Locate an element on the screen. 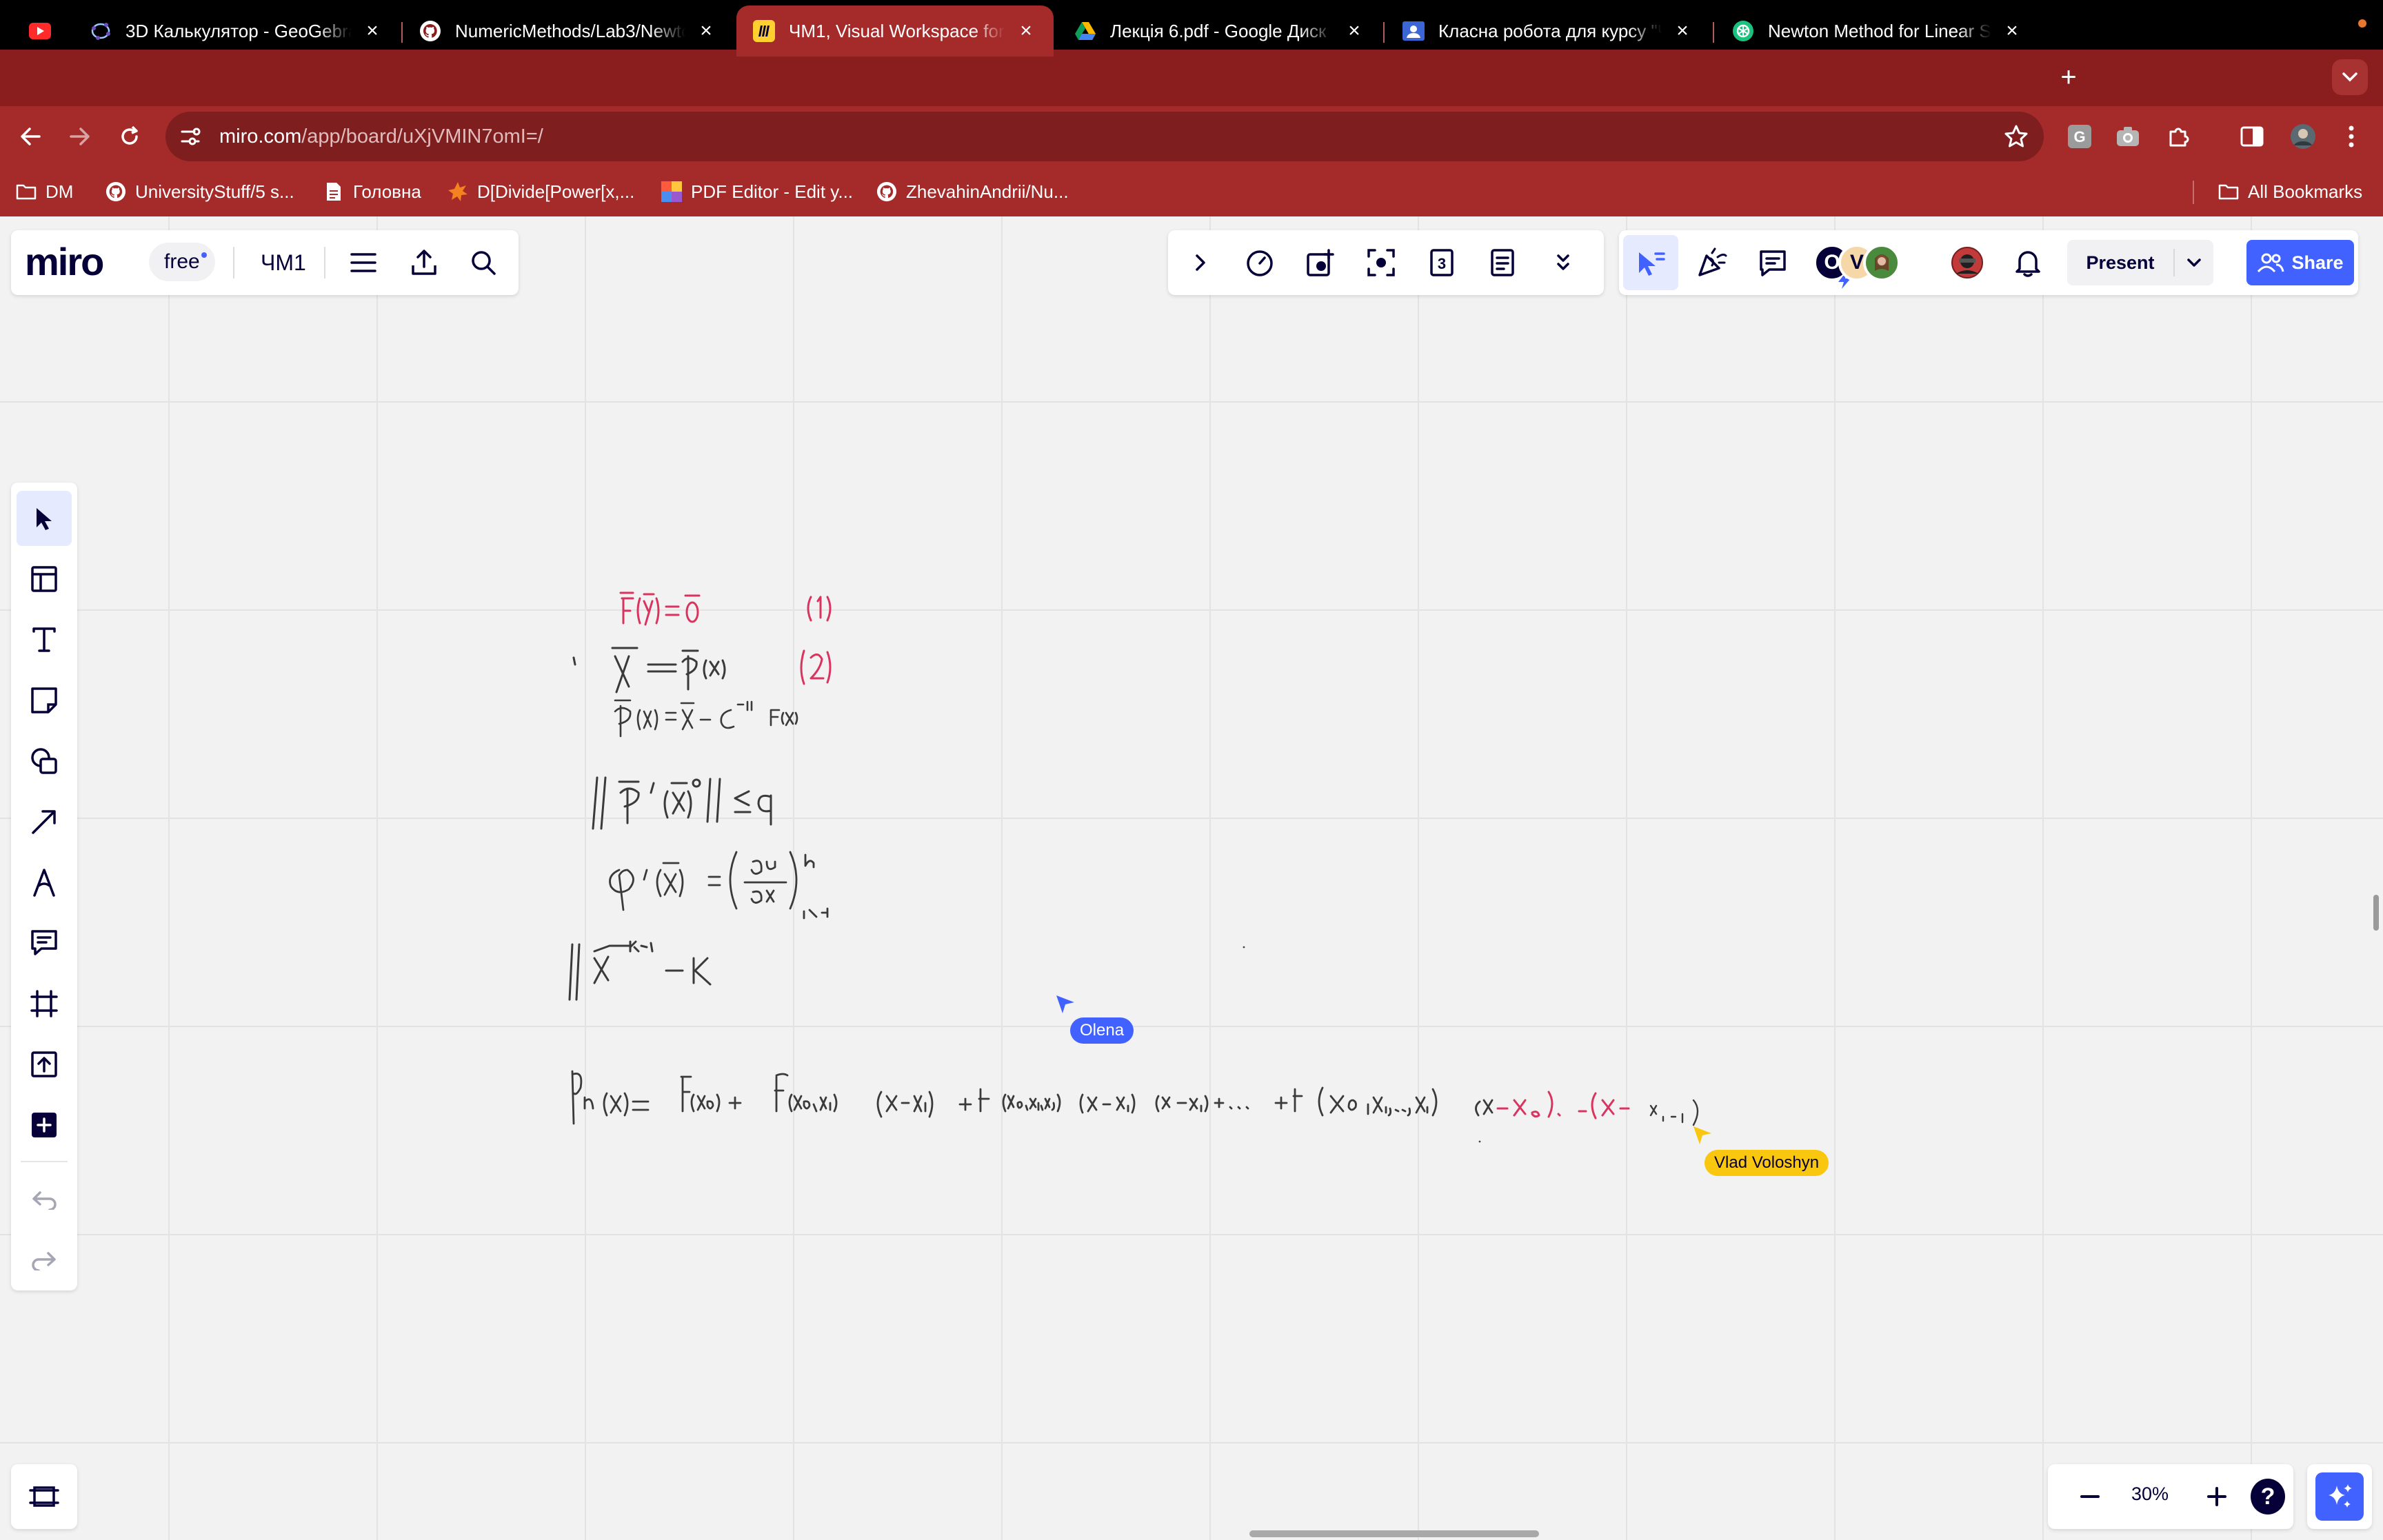 The width and height of the screenshot is (2383, 1540). double-chevron-down-icon is located at coordinates (1563, 262).